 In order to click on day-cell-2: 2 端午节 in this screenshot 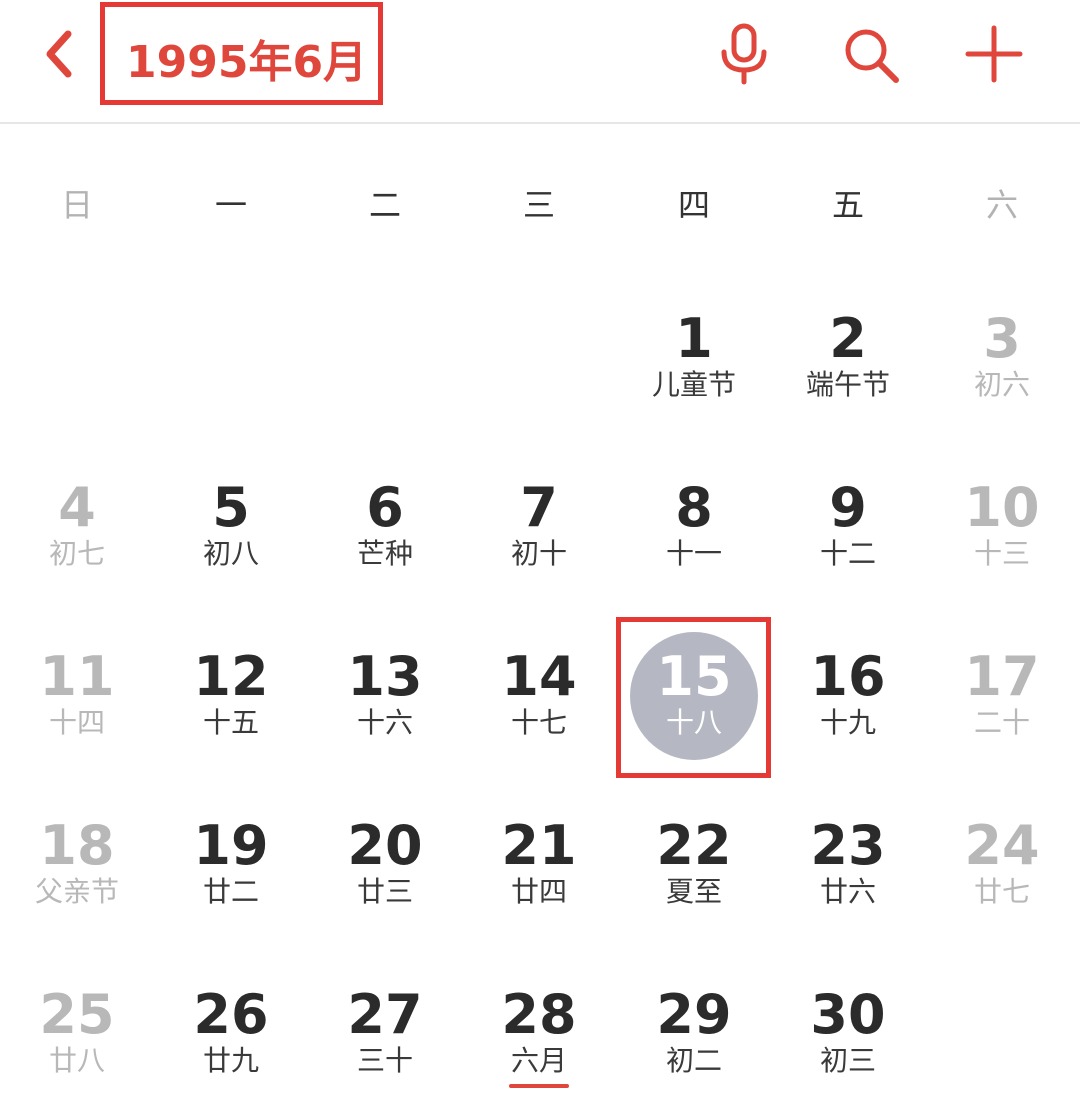, I will do `click(848, 367)`.